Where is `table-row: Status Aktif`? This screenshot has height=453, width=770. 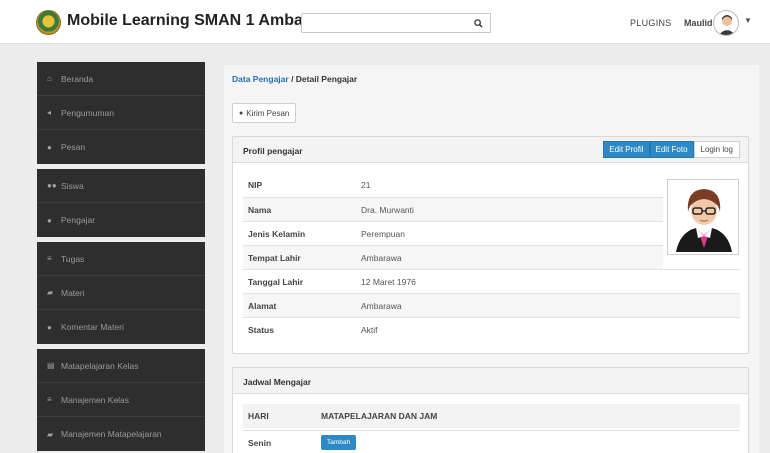 table-row: Status Aktif is located at coordinates (491, 329).